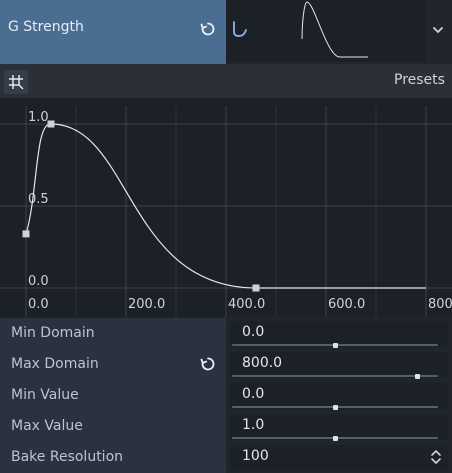 Image resolution: width=452 pixels, height=473 pixels. I want to click on property-row-bake-resolution: Bake Resolution 100, so click(226, 457).